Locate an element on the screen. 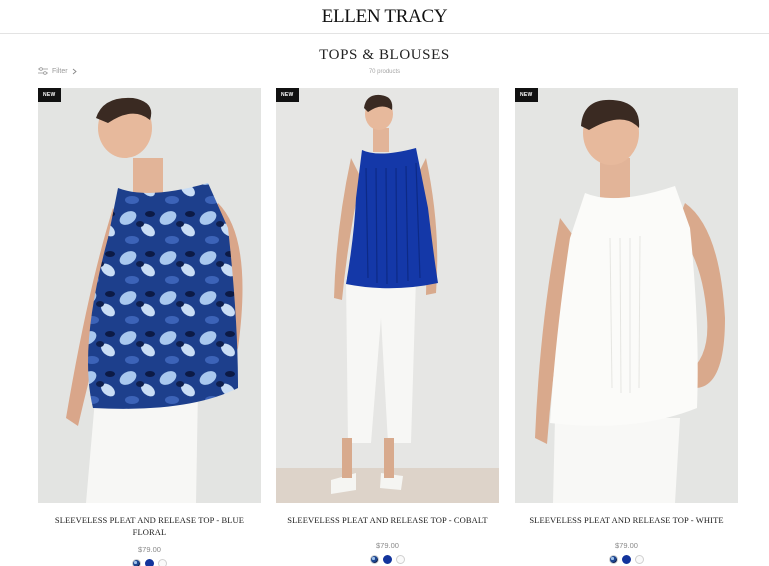  product-name: SLEEVELESS PLEAT AND RELEASE TOP - WHITE is located at coordinates (626, 520).